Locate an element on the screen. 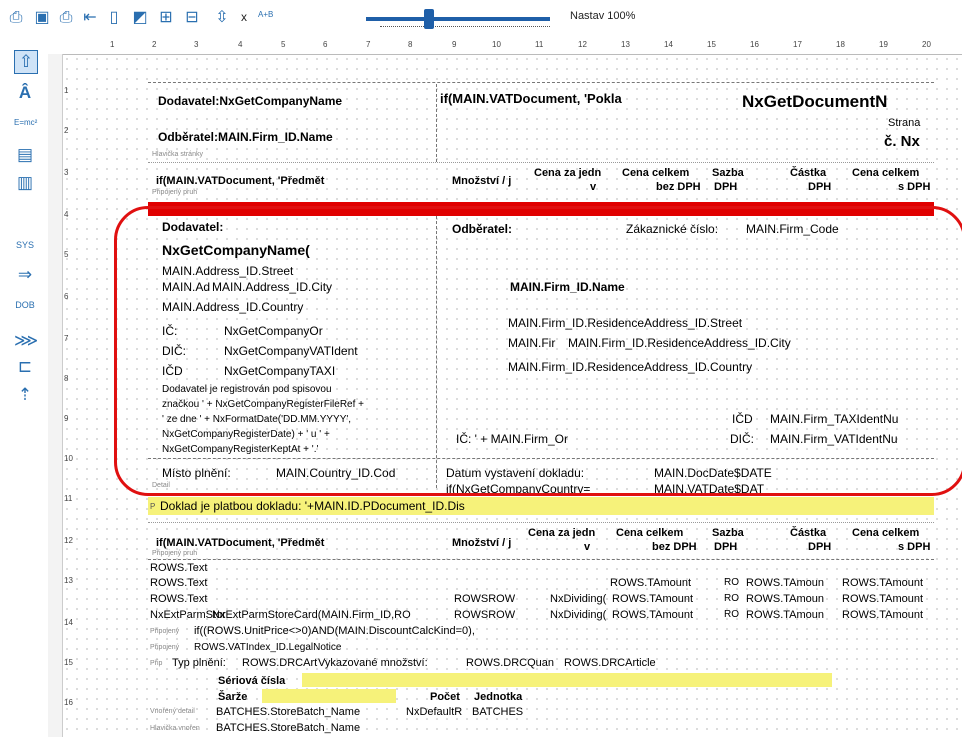 This screenshot has height=737, width=962. rows-legal: ROWS.VATIndex_ID.LegalNotice is located at coordinates (267, 648).